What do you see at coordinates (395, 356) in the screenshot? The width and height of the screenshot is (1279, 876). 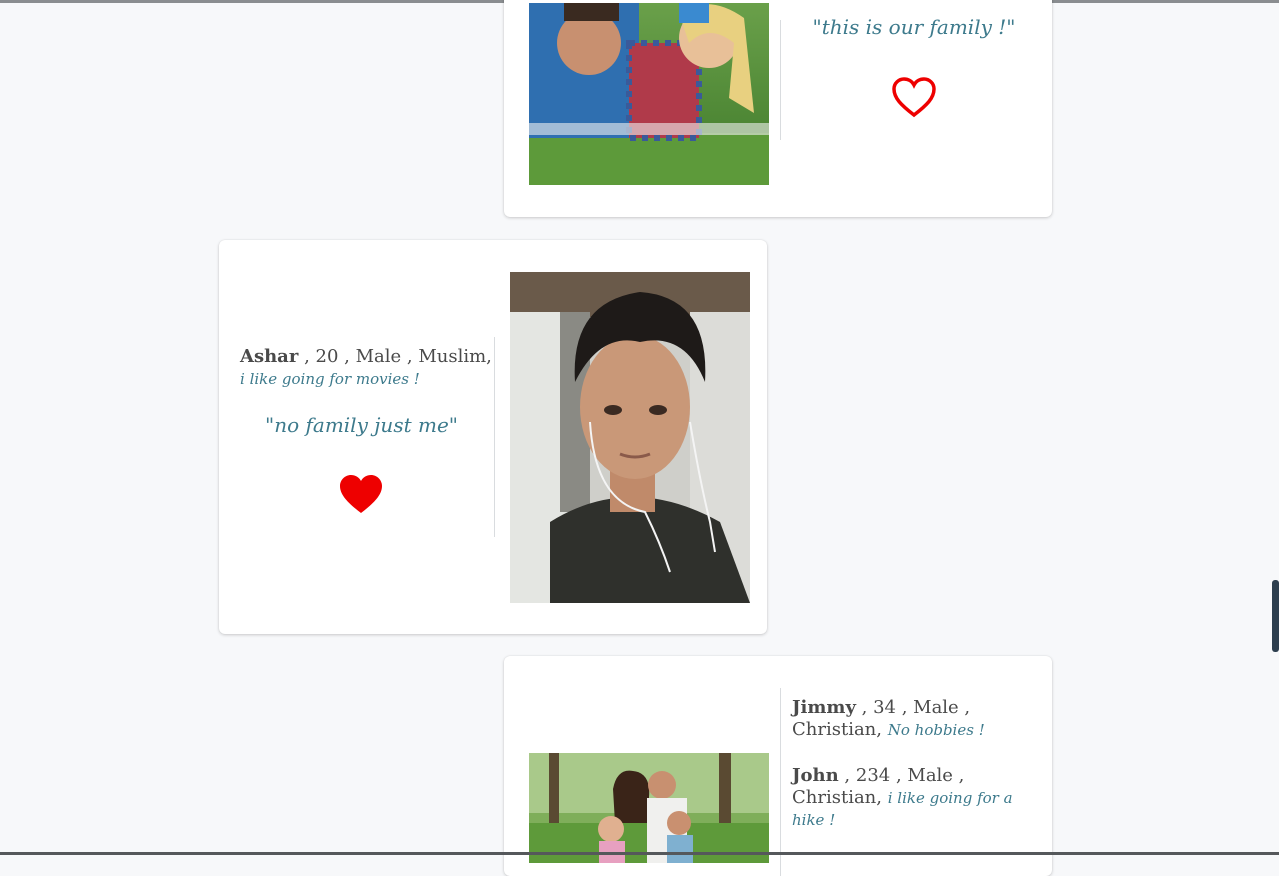 I see `person-details: , 20 , Male , Muslim,` at bounding box center [395, 356].